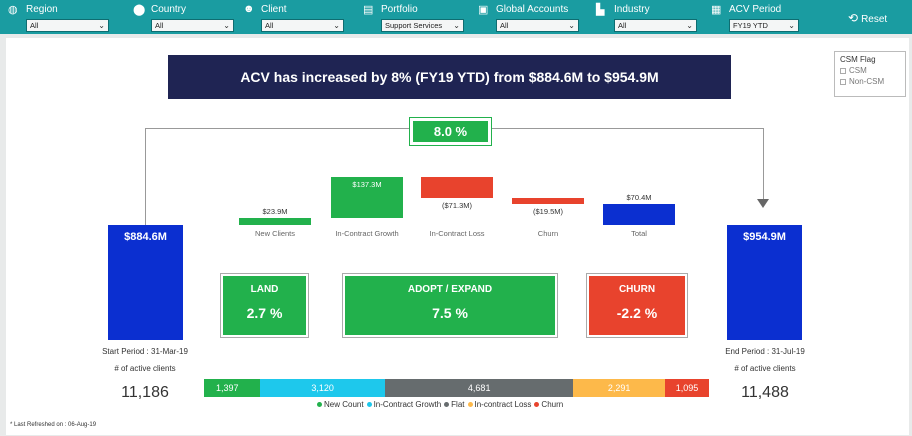 The width and height of the screenshot is (912, 436). Describe the element at coordinates (232, 388) in the screenshot. I see `stacked-bar-segment: 1,397` at that location.